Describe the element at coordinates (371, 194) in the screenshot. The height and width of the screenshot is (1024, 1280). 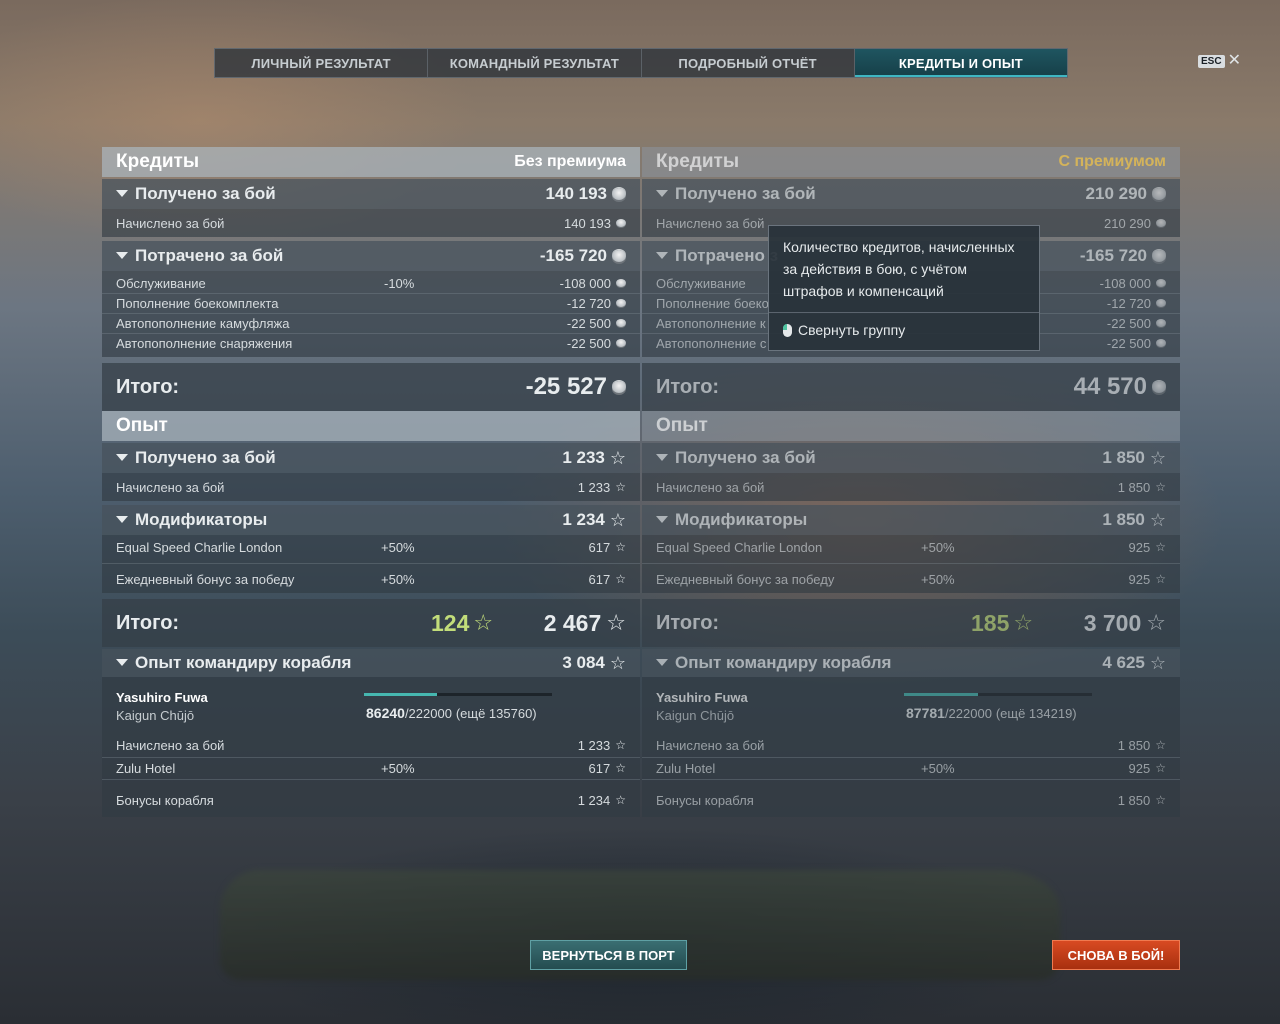
I see `group-credits-earned: Получено за бой 140 193` at that location.